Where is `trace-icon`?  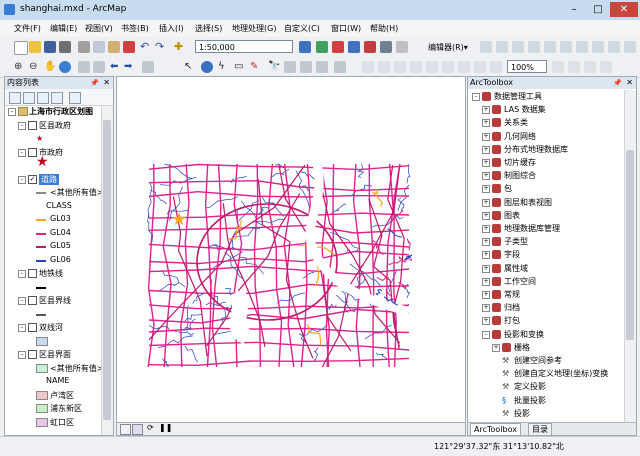 trace-icon is located at coordinates (534, 47).